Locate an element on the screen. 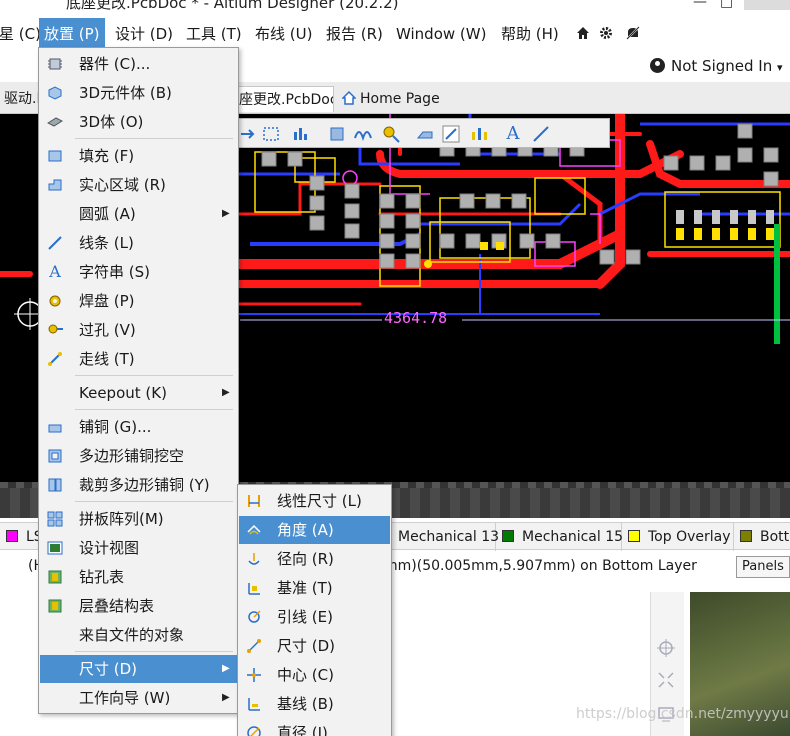 This screenshot has height=736, width=790. linear-dimension-icon is located at coordinates (254, 501).